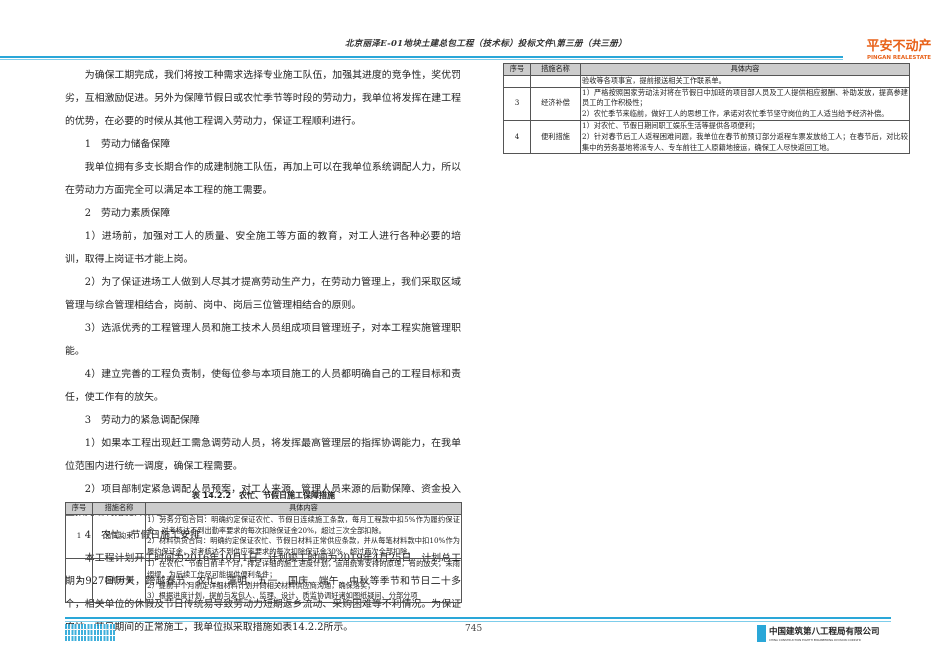 The image size is (950, 672). Describe the element at coordinates (478, 618) in the screenshot. I see `footer-rule` at that location.